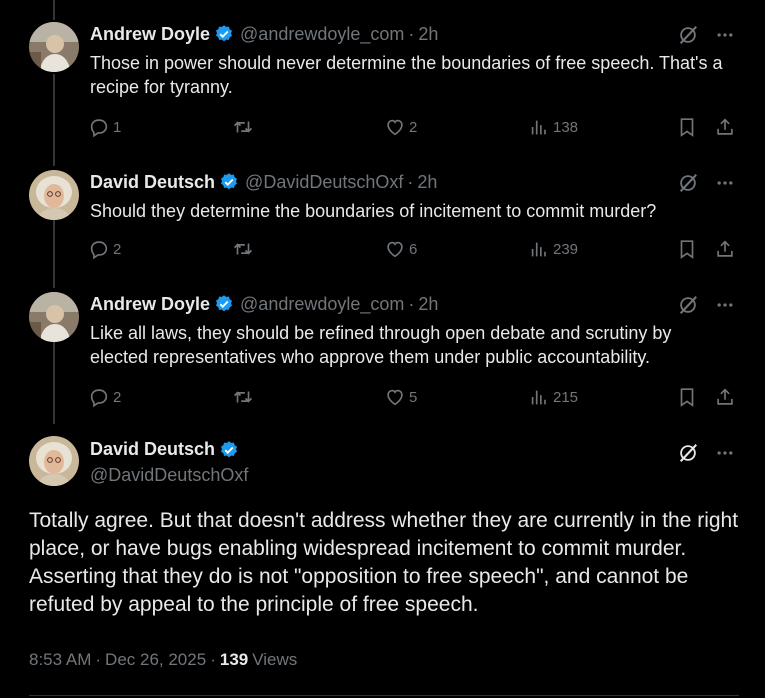 This screenshot has width=765, height=698. What do you see at coordinates (566, 397) in the screenshot?
I see `views-count: 215` at bounding box center [566, 397].